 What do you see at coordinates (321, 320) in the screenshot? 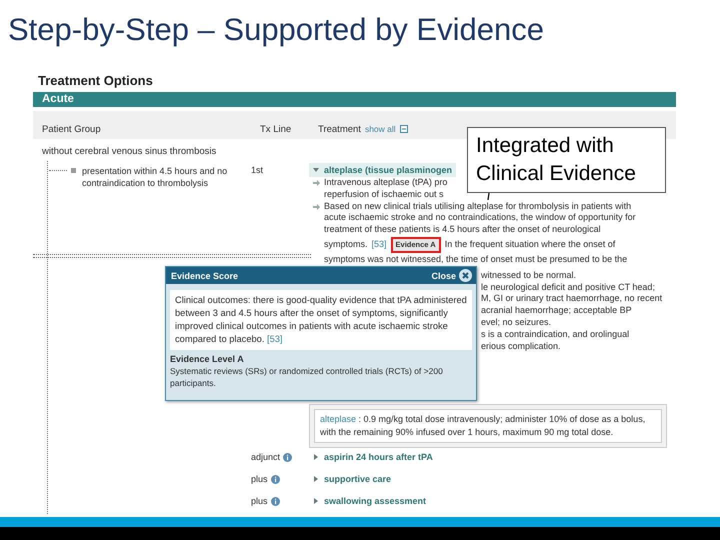
I see `evidence-text: Clinical outcomes: there is good-quality evidence that tPA administered between 3 and 4.5 hours after the onset of symptoms, significantly improved clinical outcomes in patients with acute ischaemic stroke compared to placebo. [53]` at bounding box center [321, 320].